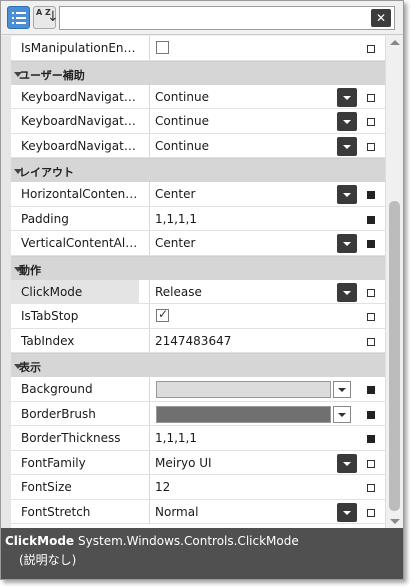 The width and height of the screenshot is (414, 587). What do you see at coordinates (198, 243) in the screenshot?
I see `property-row: VerticalContentAli… Center` at bounding box center [198, 243].